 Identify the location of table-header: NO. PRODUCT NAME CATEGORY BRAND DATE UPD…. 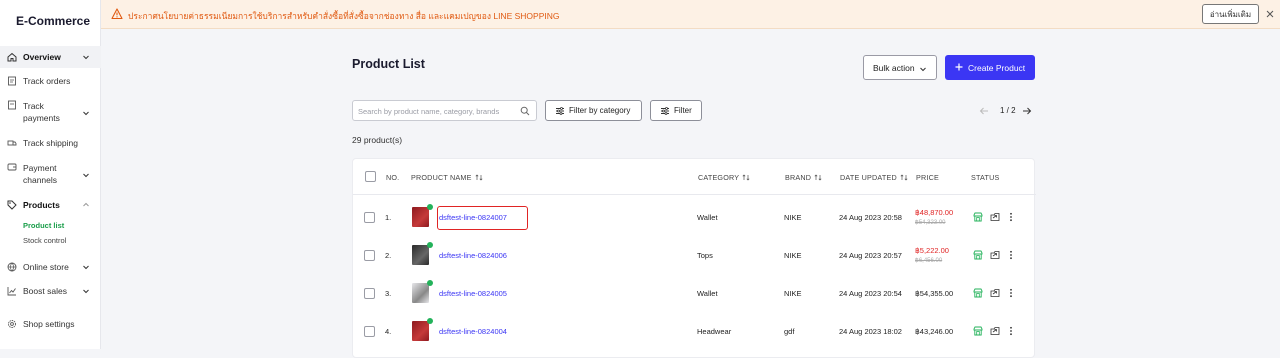
(694, 177).